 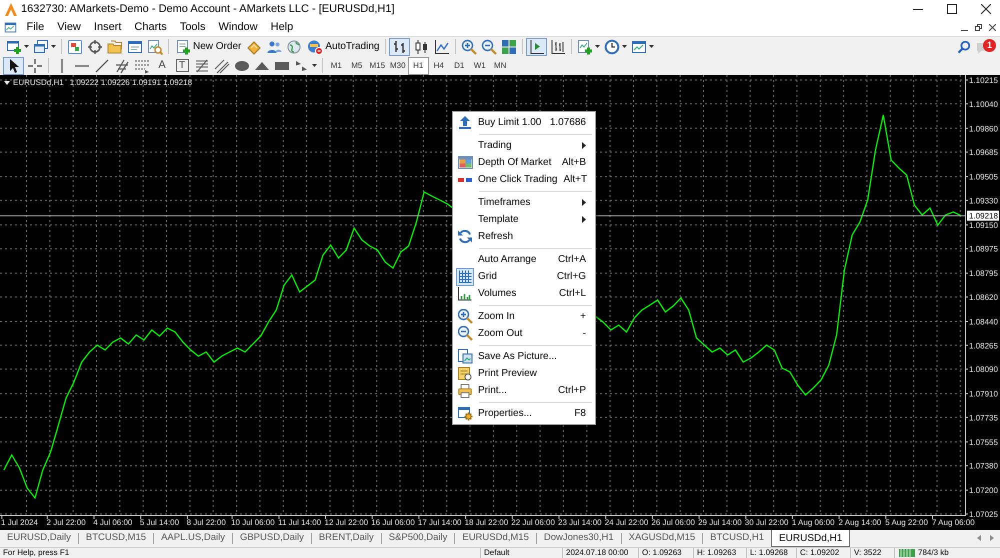 I want to click on timeframe-button: M30, so click(x=398, y=65).